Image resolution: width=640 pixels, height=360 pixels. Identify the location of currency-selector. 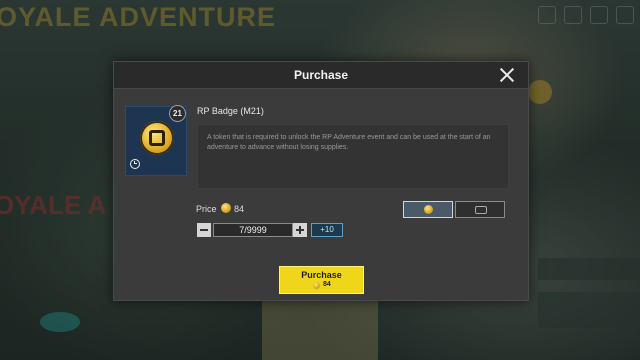
(455, 210).